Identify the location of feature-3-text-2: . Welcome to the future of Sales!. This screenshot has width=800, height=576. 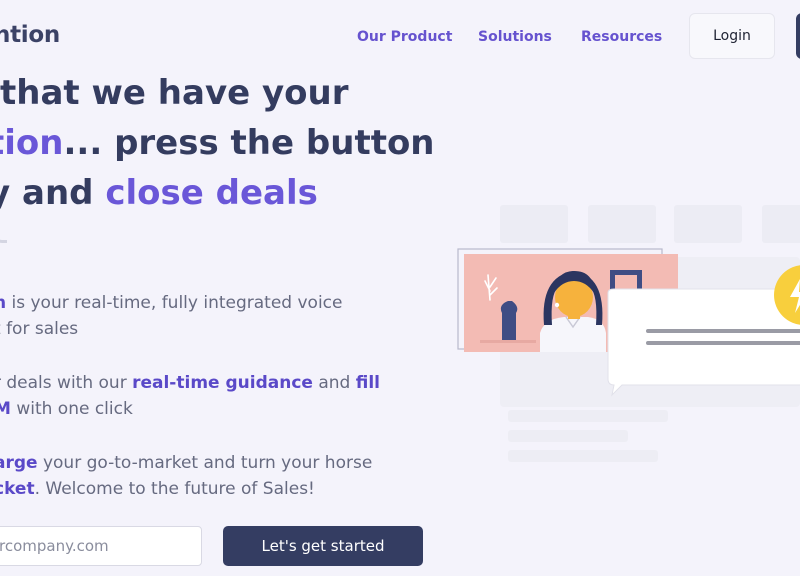
(174, 489).